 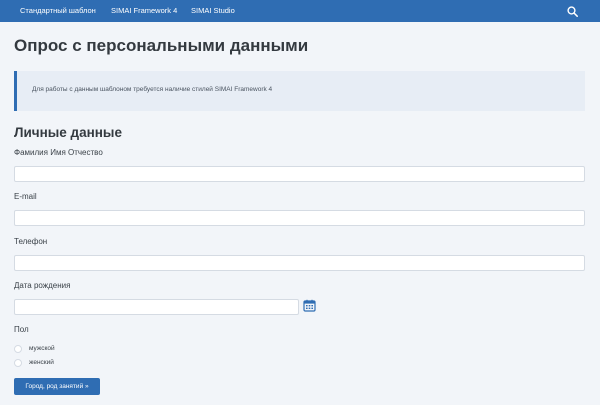 What do you see at coordinates (58, 11) in the screenshot?
I see `nav-item-standard-template: Стандартный шаблон` at bounding box center [58, 11].